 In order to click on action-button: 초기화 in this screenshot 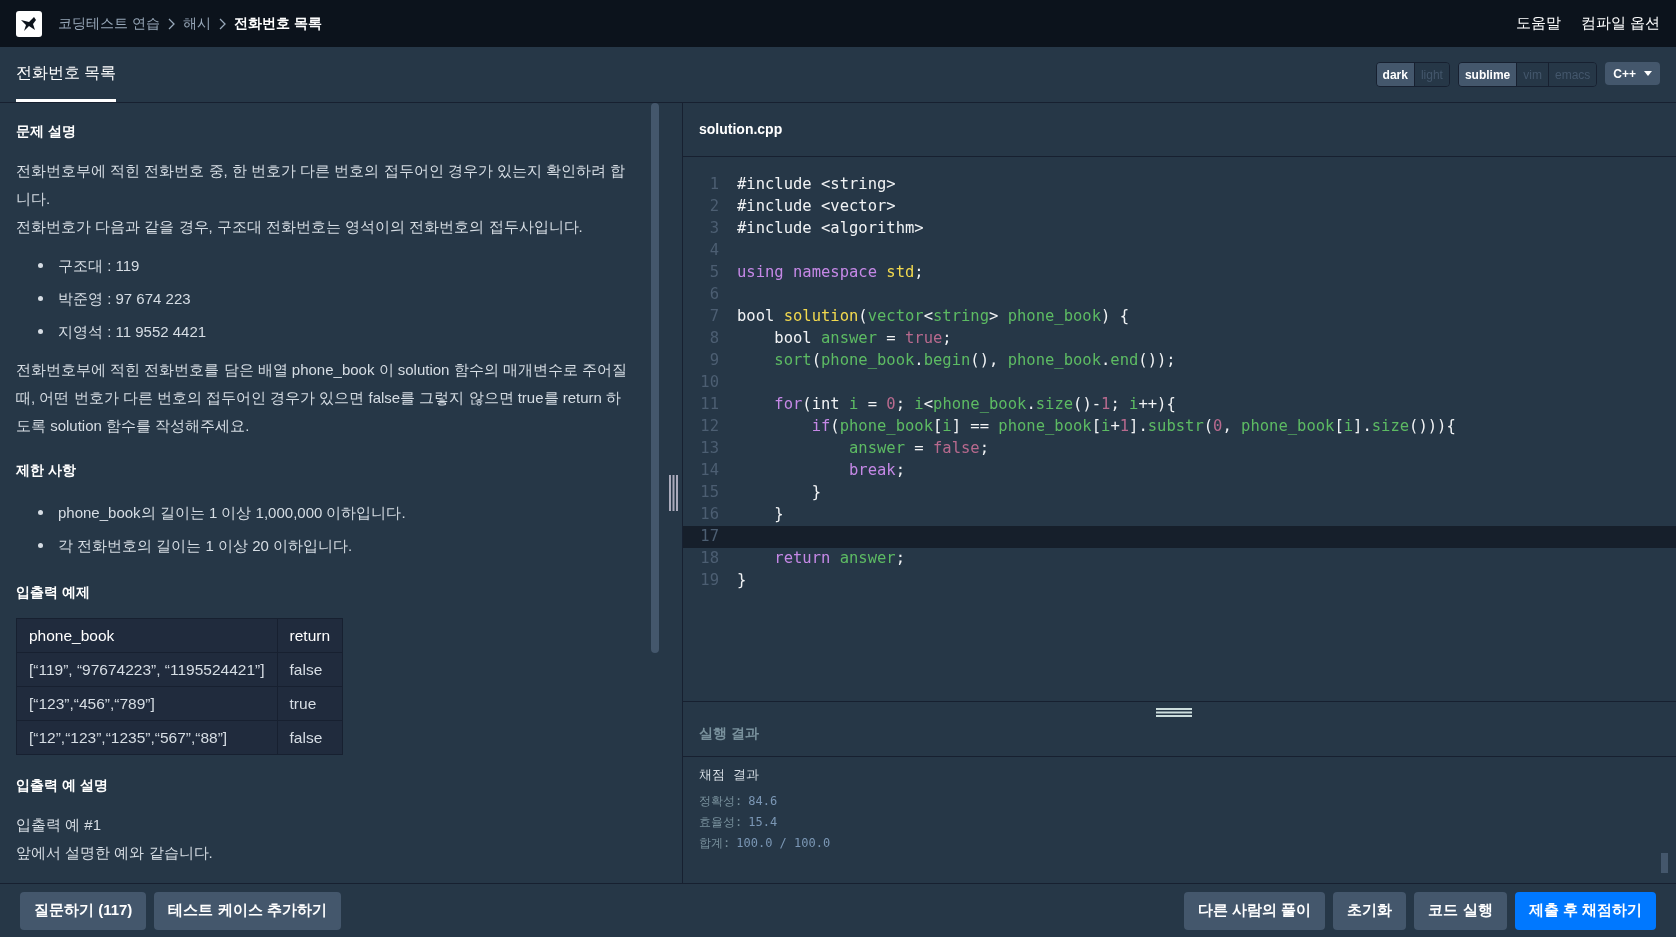, I will do `click(1370, 910)`.